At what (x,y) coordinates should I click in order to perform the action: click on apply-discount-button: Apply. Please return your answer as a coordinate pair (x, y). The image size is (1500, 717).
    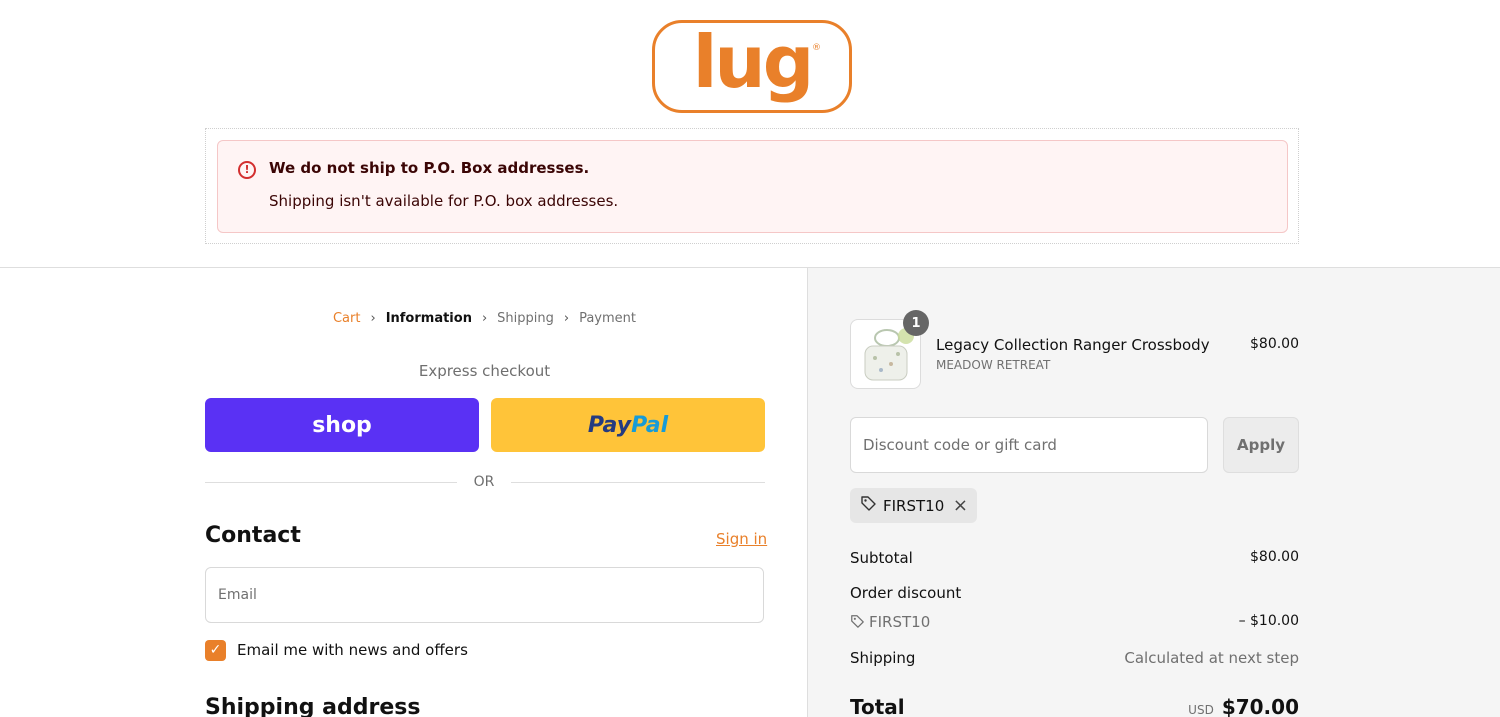
    Looking at the image, I should click on (1261, 445).